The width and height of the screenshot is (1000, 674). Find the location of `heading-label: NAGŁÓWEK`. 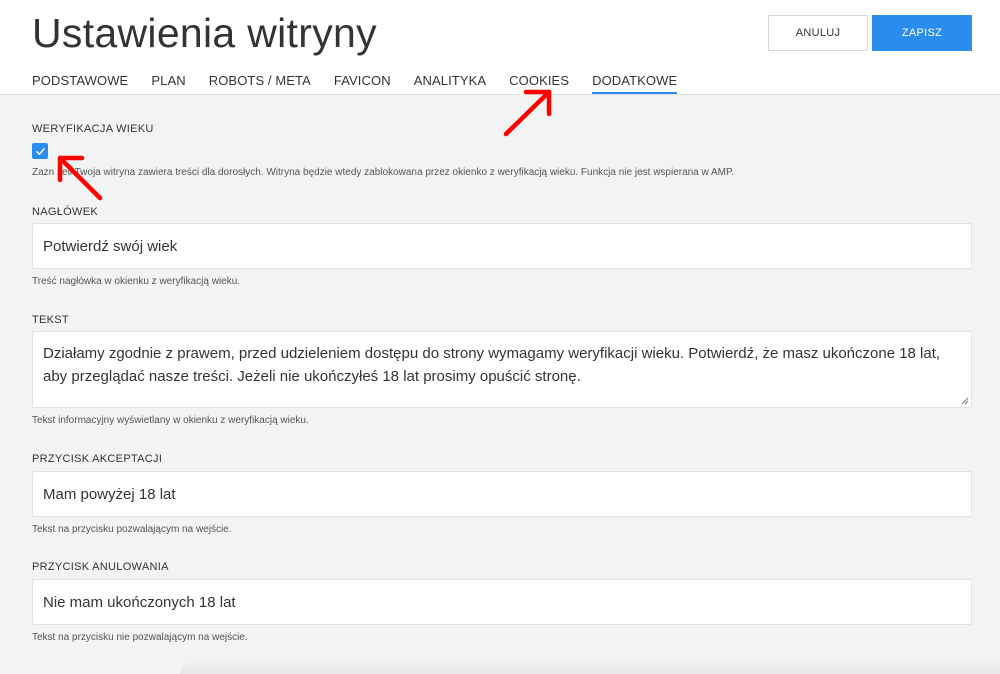

heading-label: NAGŁÓWEK is located at coordinates (65, 212).